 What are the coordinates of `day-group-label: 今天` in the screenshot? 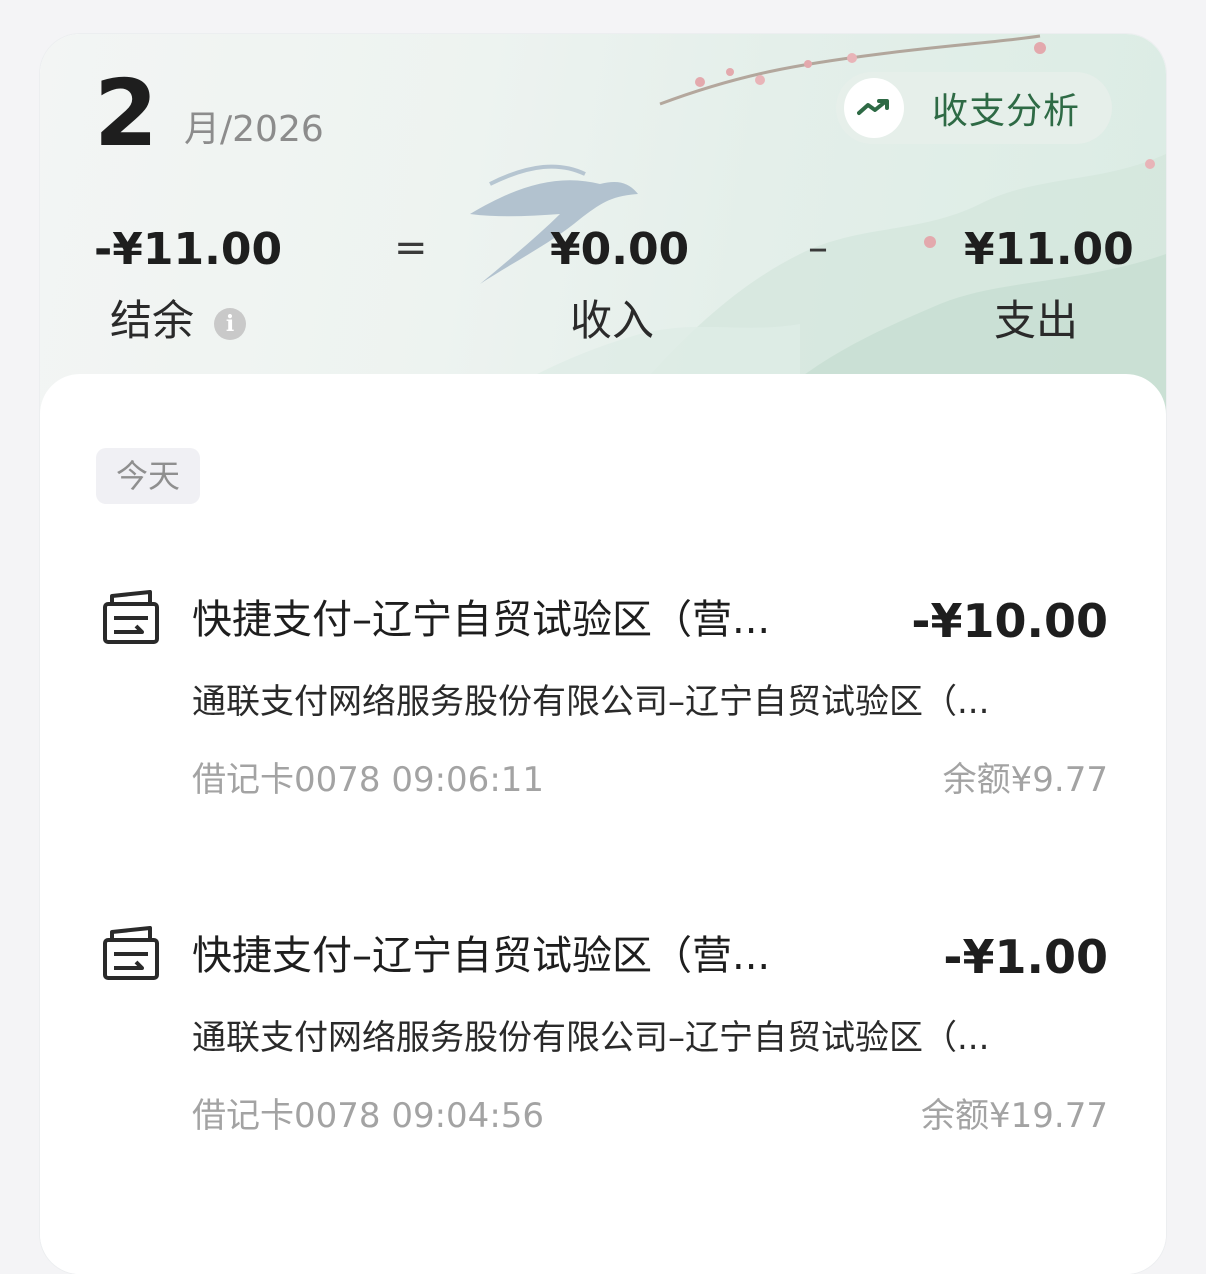 It's located at (148, 476).